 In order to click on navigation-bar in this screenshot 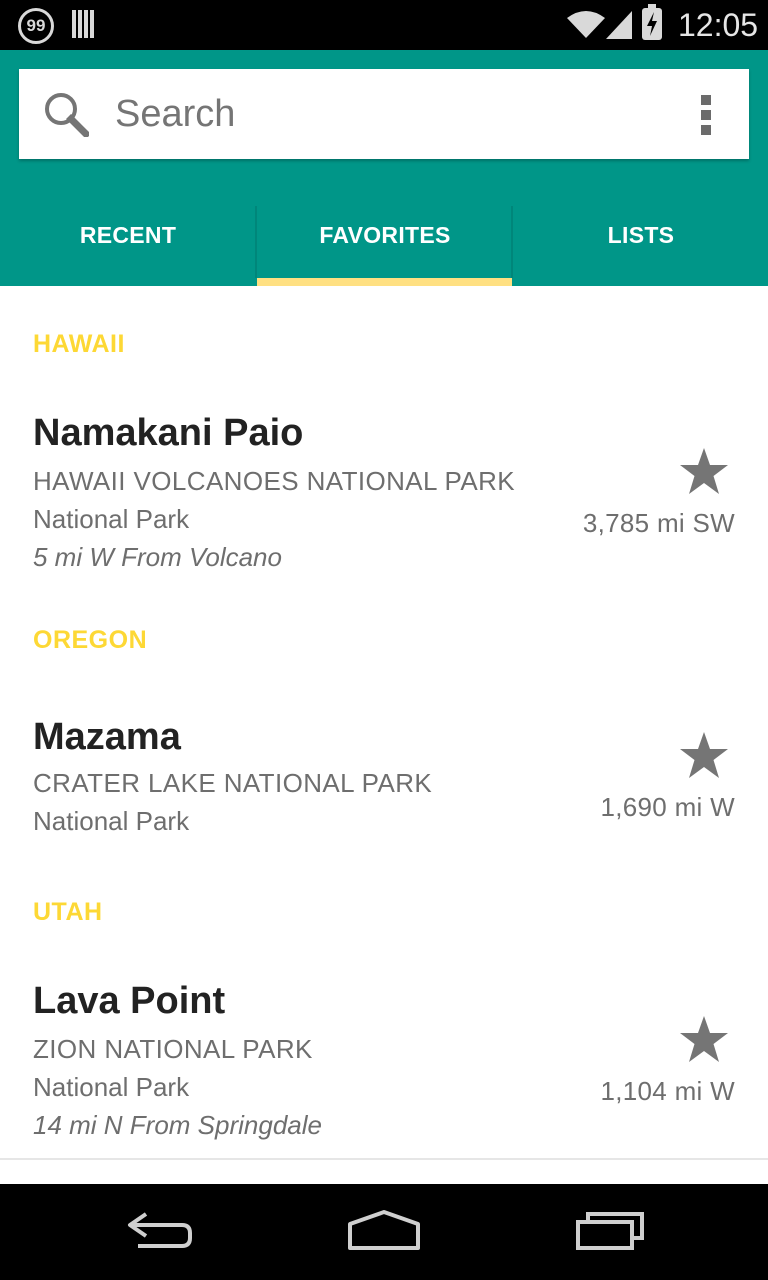, I will do `click(384, 1232)`.